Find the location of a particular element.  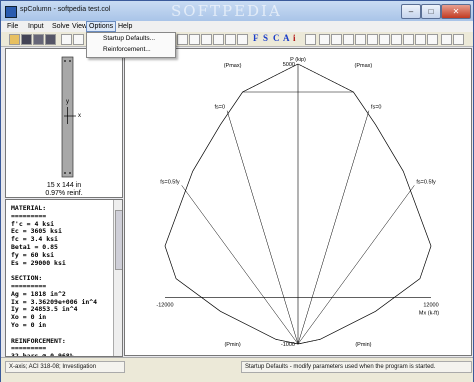

menu-options: Options is located at coordinates (101, 26).